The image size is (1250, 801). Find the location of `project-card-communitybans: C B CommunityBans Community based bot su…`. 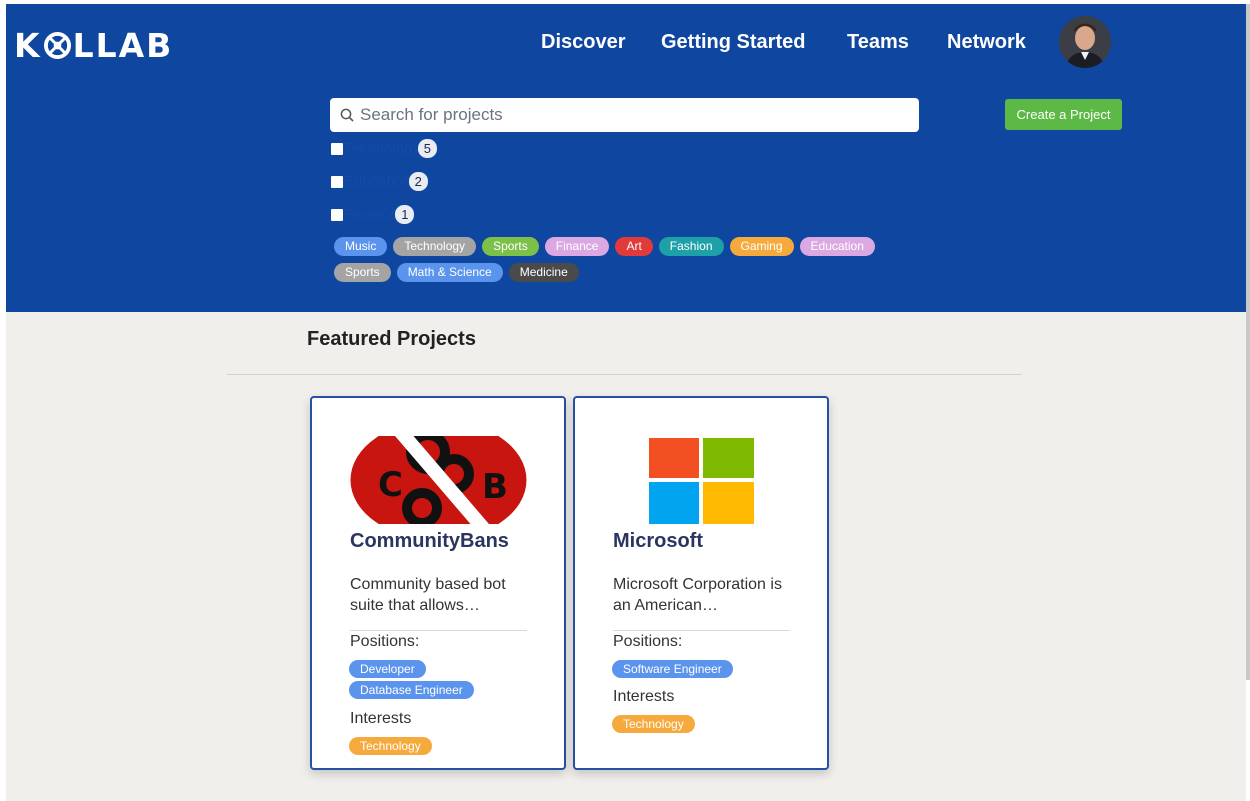

project-card-communitybans: C B CommunityBans Community based bot su… is located at coordinates (438, 583).